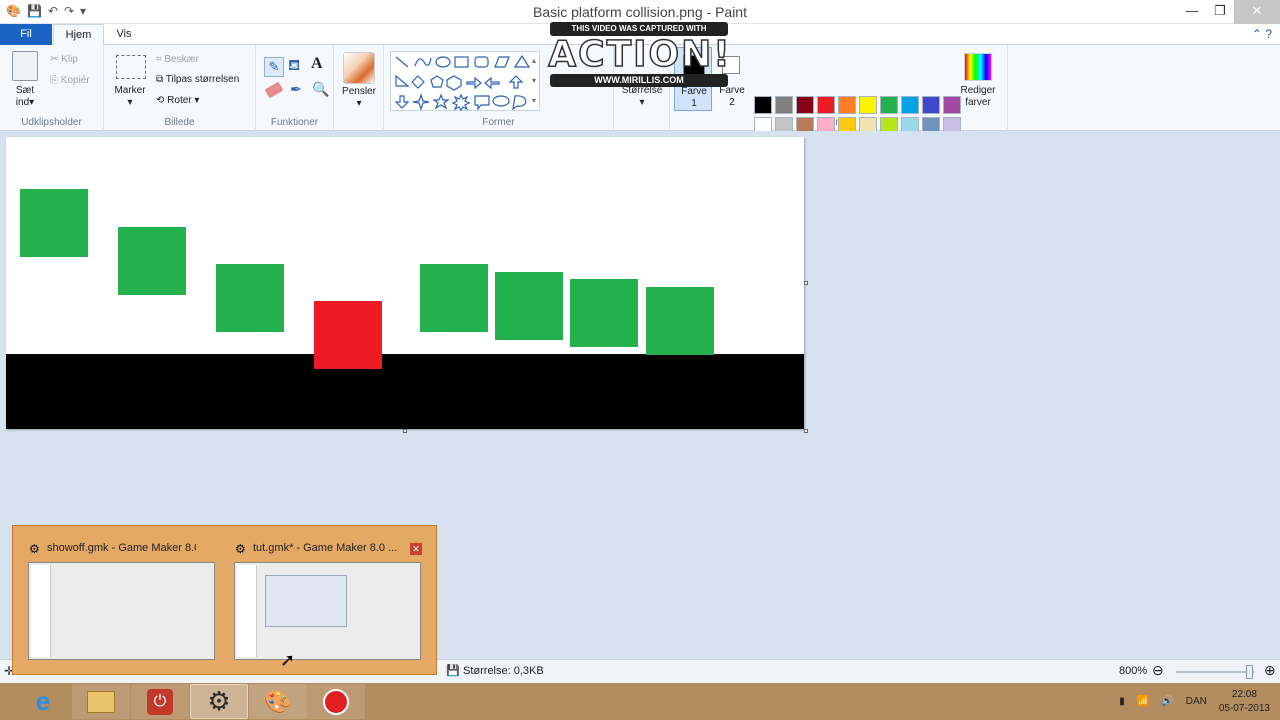  What do you see at coordinates (1268, 34) in the screenshot?
I see `help-icon: ?` at bounding box center [1268, 34].